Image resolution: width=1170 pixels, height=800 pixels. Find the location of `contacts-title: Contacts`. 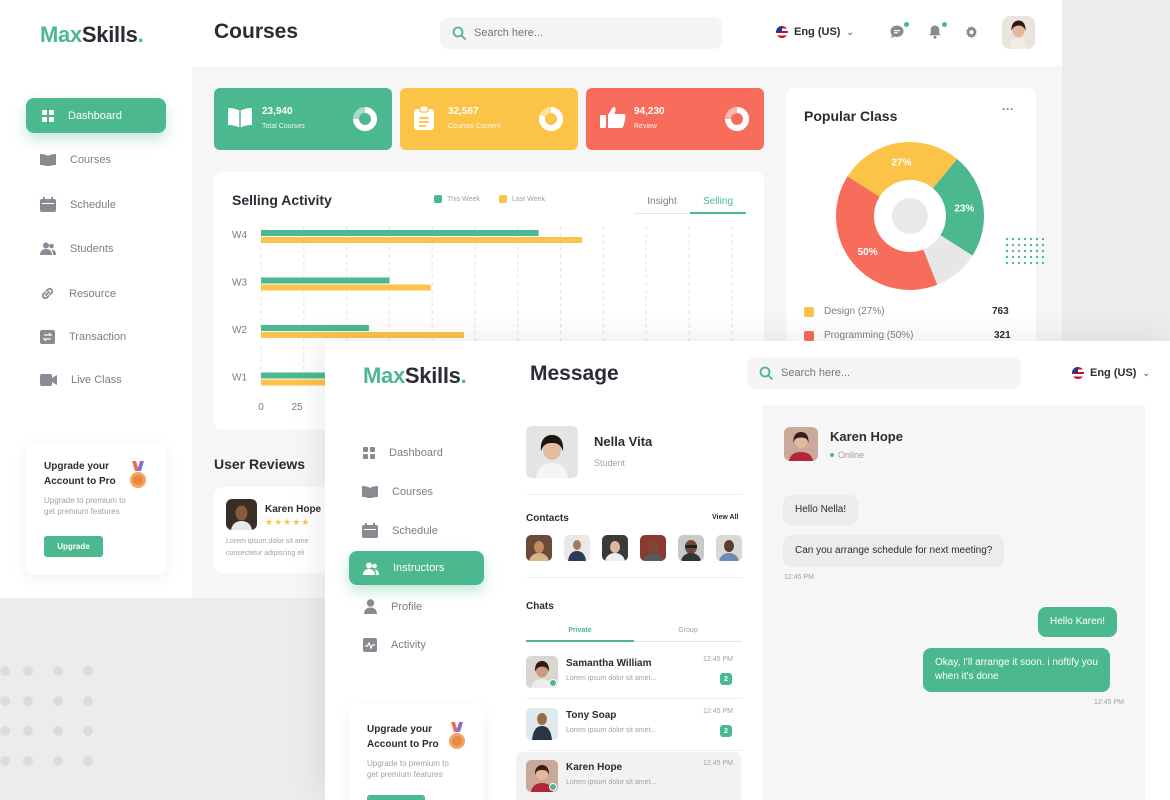

contacts-title: Contacts is located at coordinates (547, 518).